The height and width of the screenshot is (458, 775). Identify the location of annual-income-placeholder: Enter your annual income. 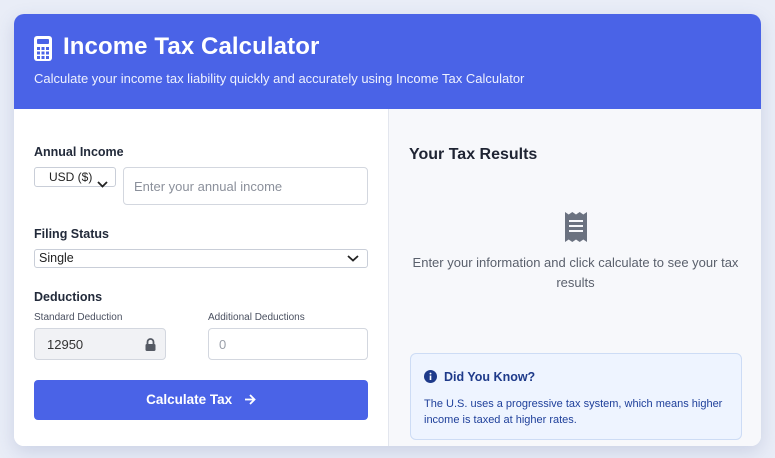
(208, 186).